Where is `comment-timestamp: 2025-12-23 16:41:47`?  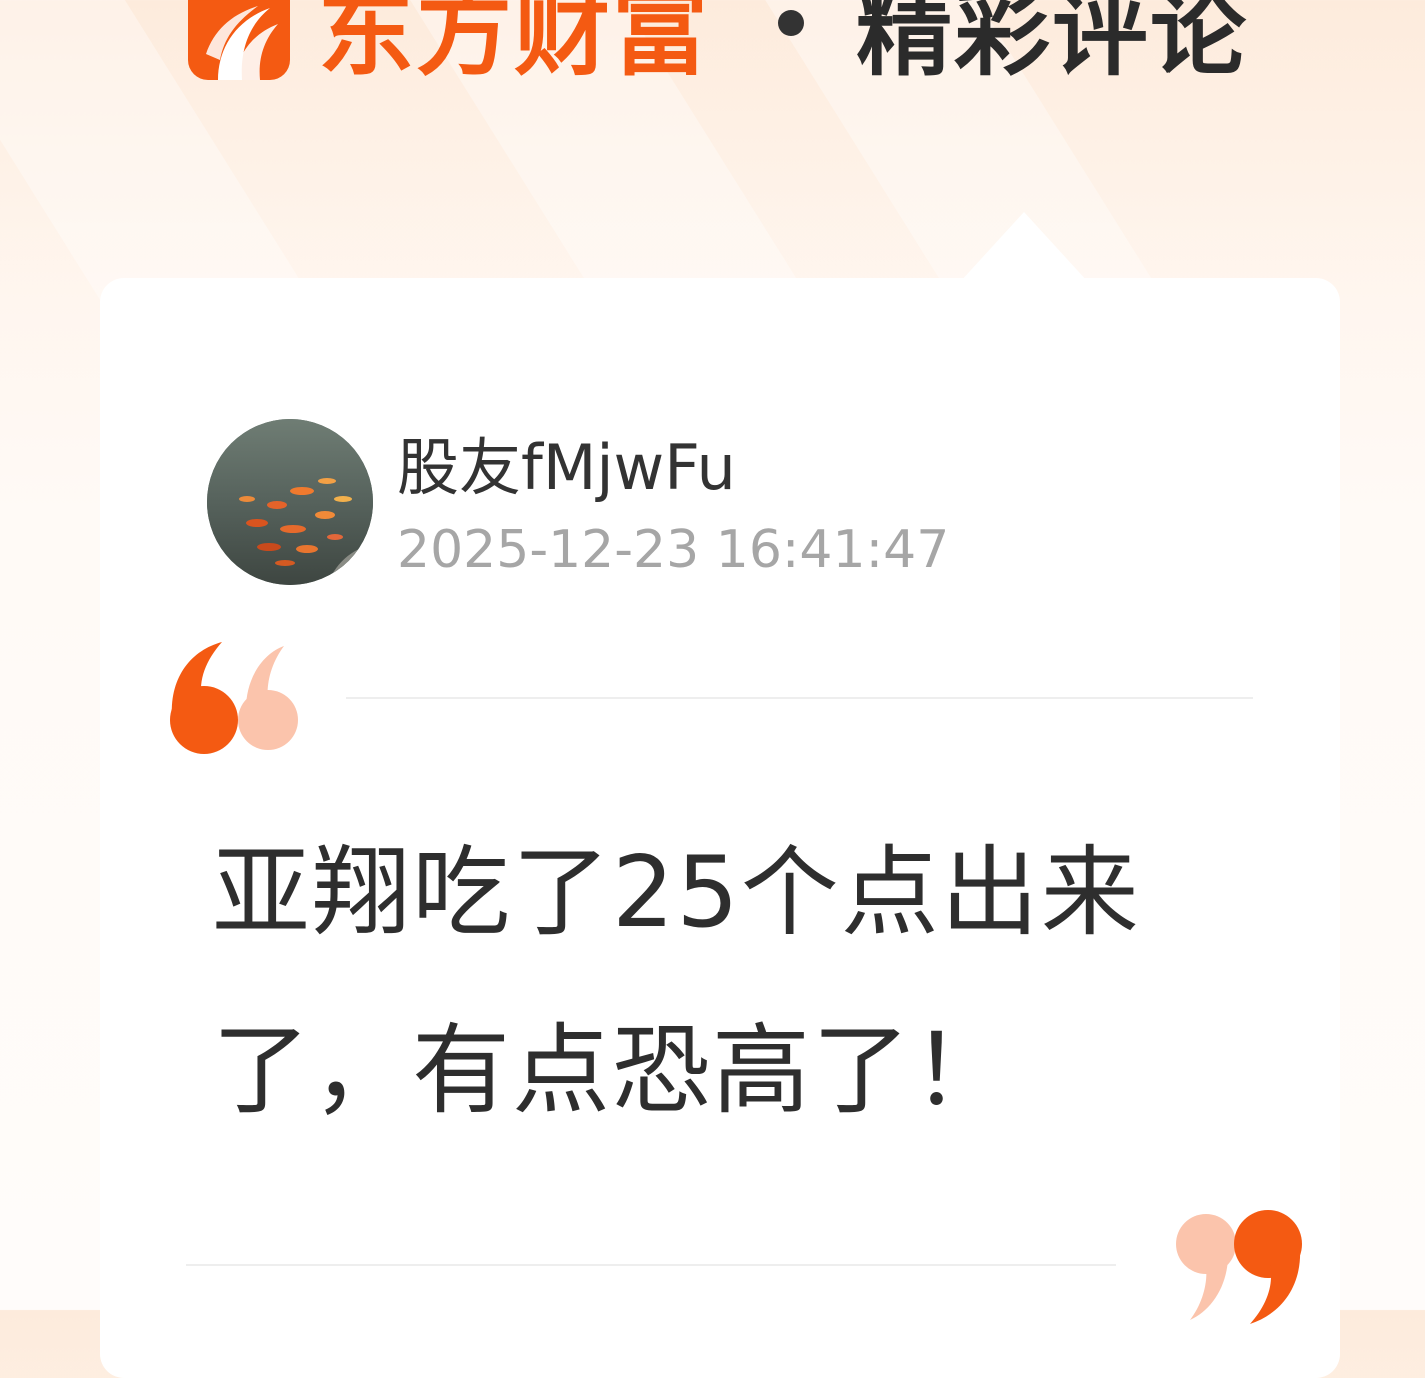
comment-timestamp: 2025-12-23 16:41:47 is located at coordinates (673, 550).